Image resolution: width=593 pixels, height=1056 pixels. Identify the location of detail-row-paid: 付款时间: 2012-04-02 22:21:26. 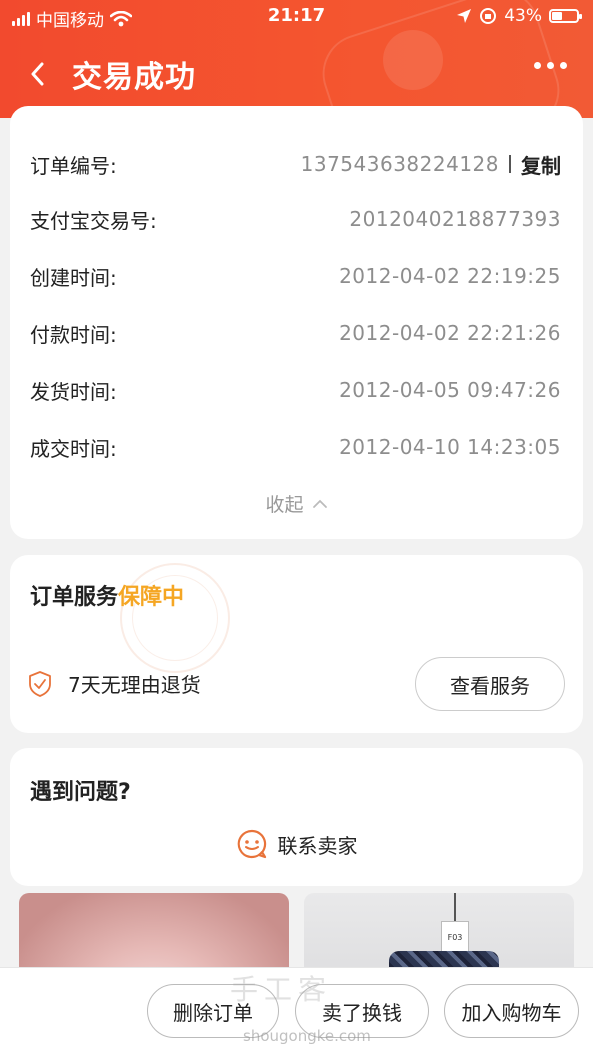
(295, 333).